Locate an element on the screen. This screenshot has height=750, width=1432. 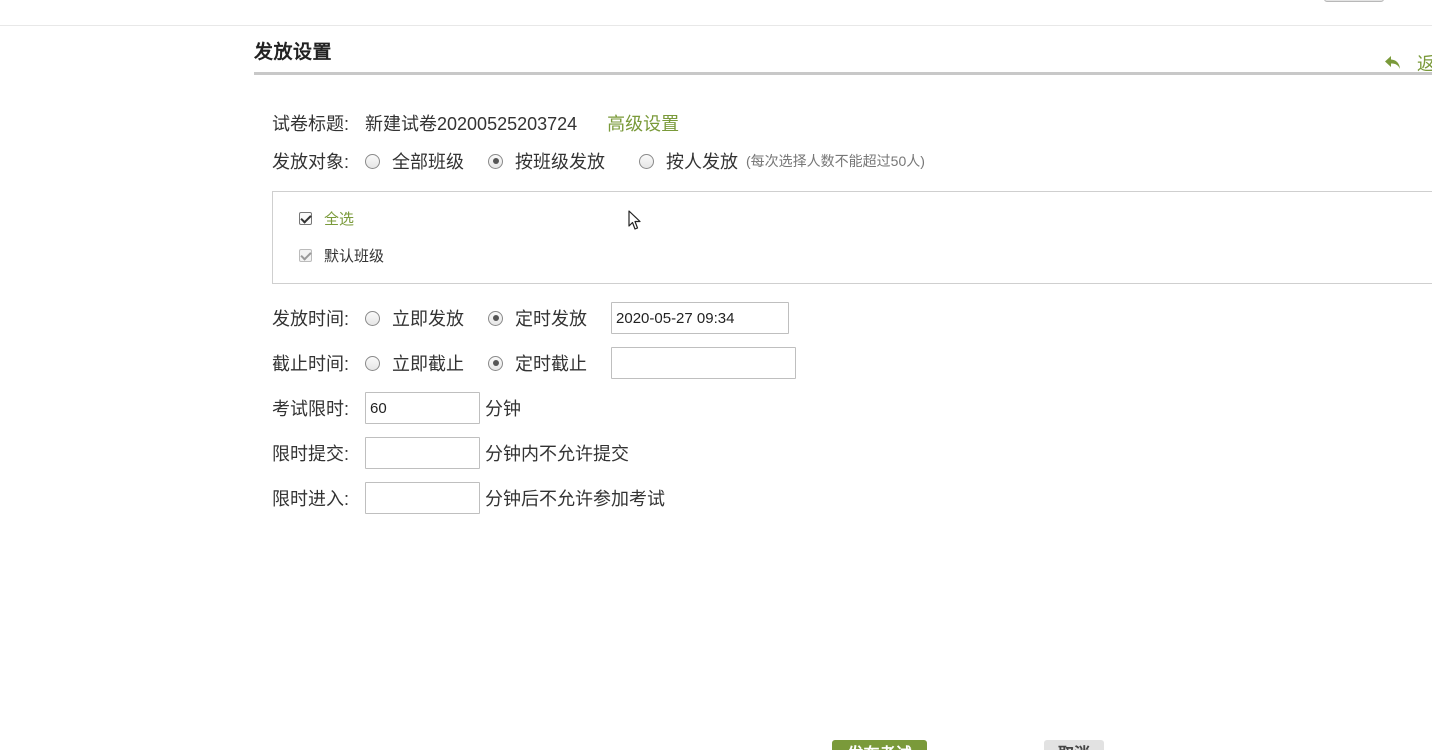
deadline-option-immediate: 立即截止 is located at coordinates (414, 363).